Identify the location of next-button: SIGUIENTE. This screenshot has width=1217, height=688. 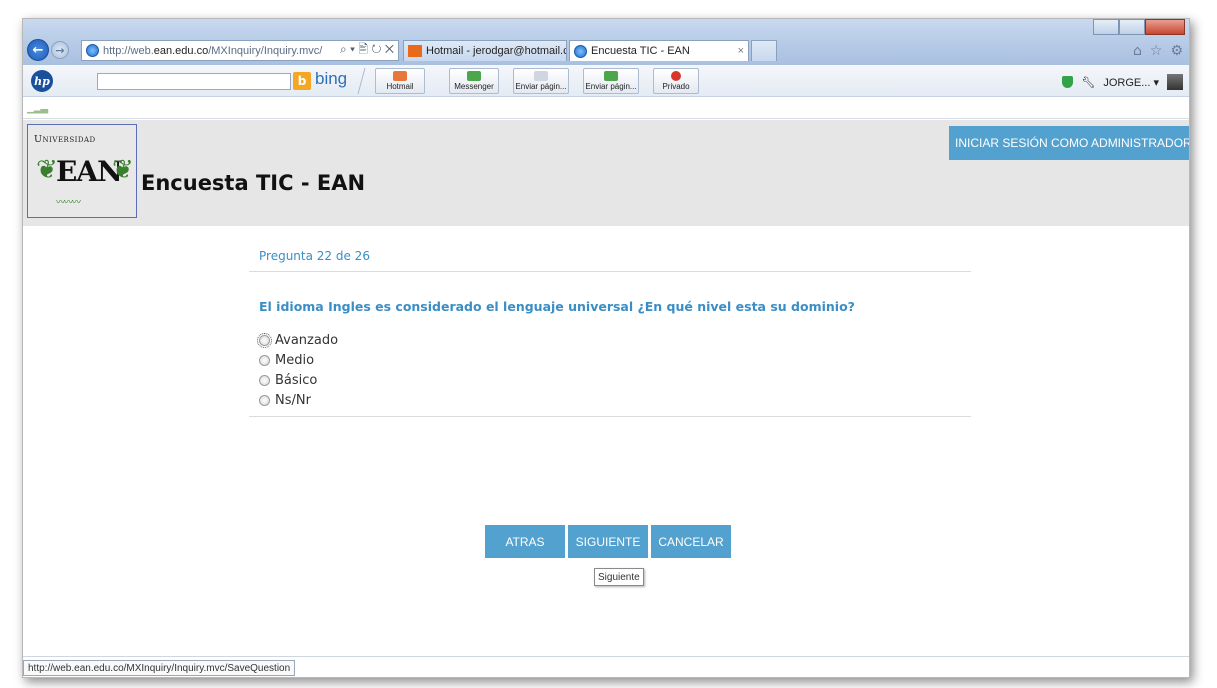
(608, 541).